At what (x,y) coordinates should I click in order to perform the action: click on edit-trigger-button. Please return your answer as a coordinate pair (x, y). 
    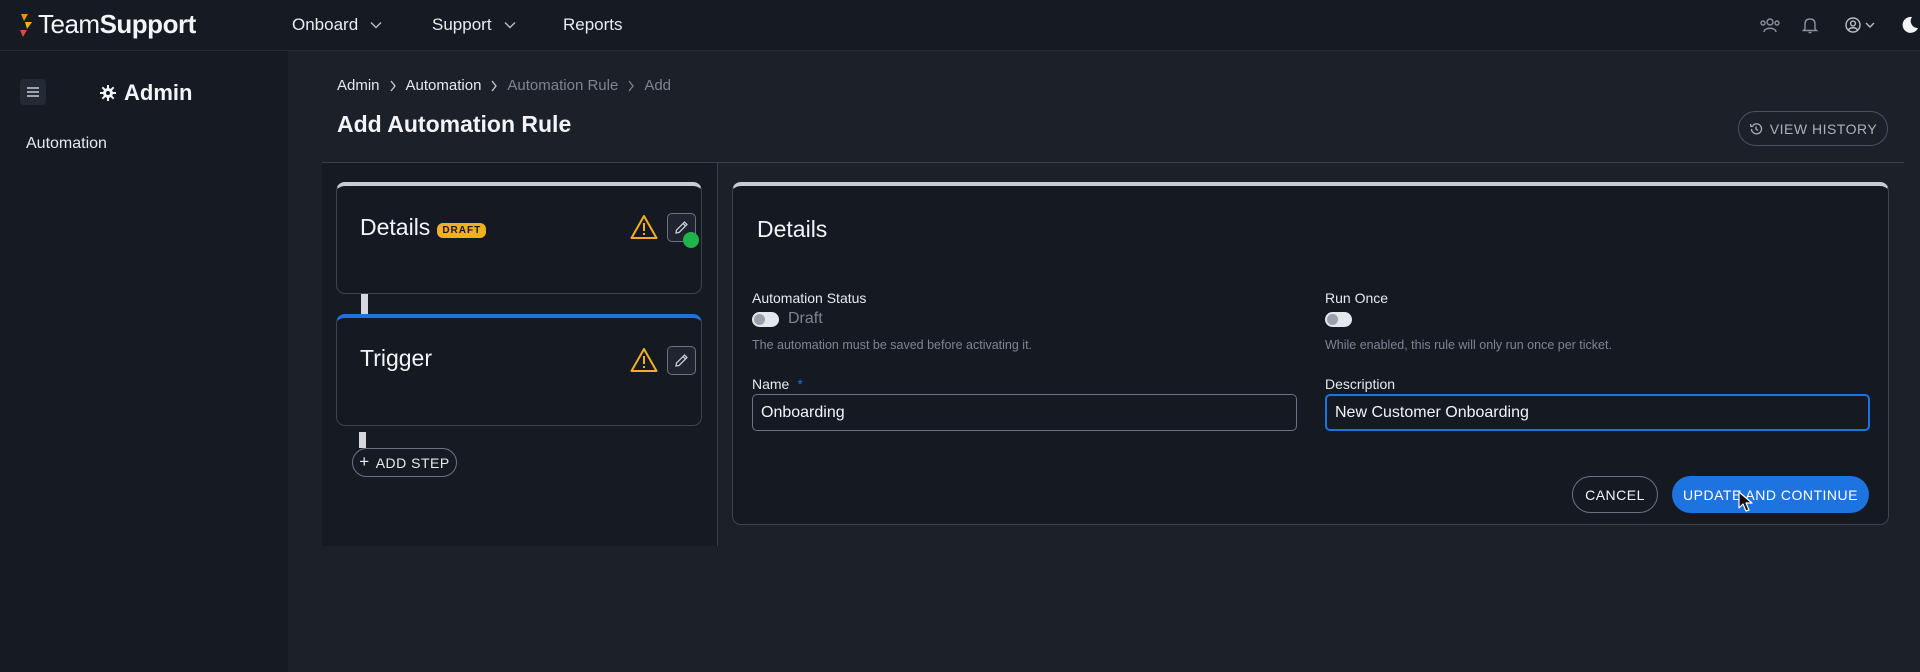
    Looking at the image, I should click on (681, 360).